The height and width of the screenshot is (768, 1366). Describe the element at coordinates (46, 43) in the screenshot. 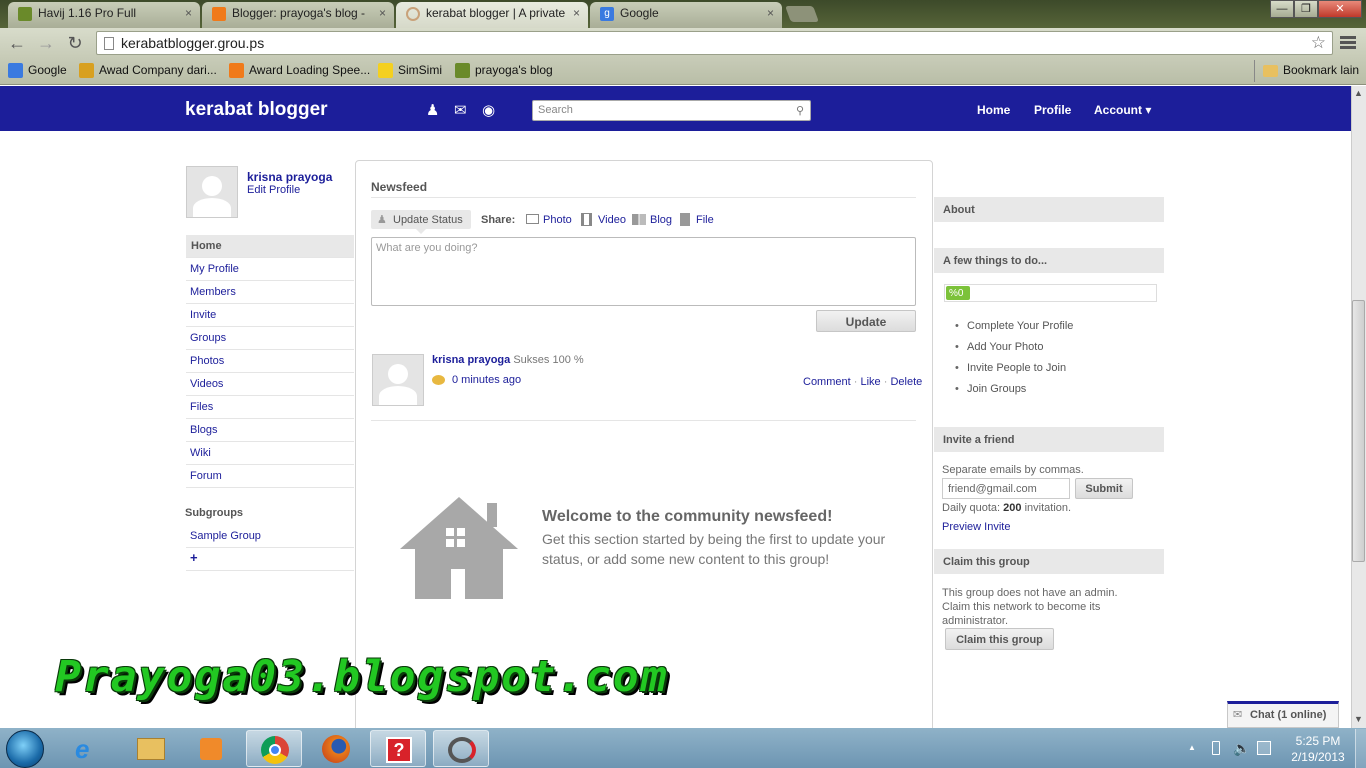

I see `forward-icon: →` at that location.